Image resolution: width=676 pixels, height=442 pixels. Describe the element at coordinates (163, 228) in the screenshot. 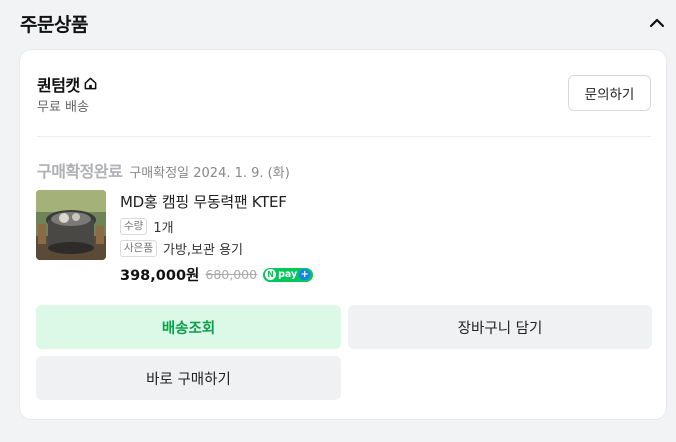

I see `option-value: 1개` at that location.